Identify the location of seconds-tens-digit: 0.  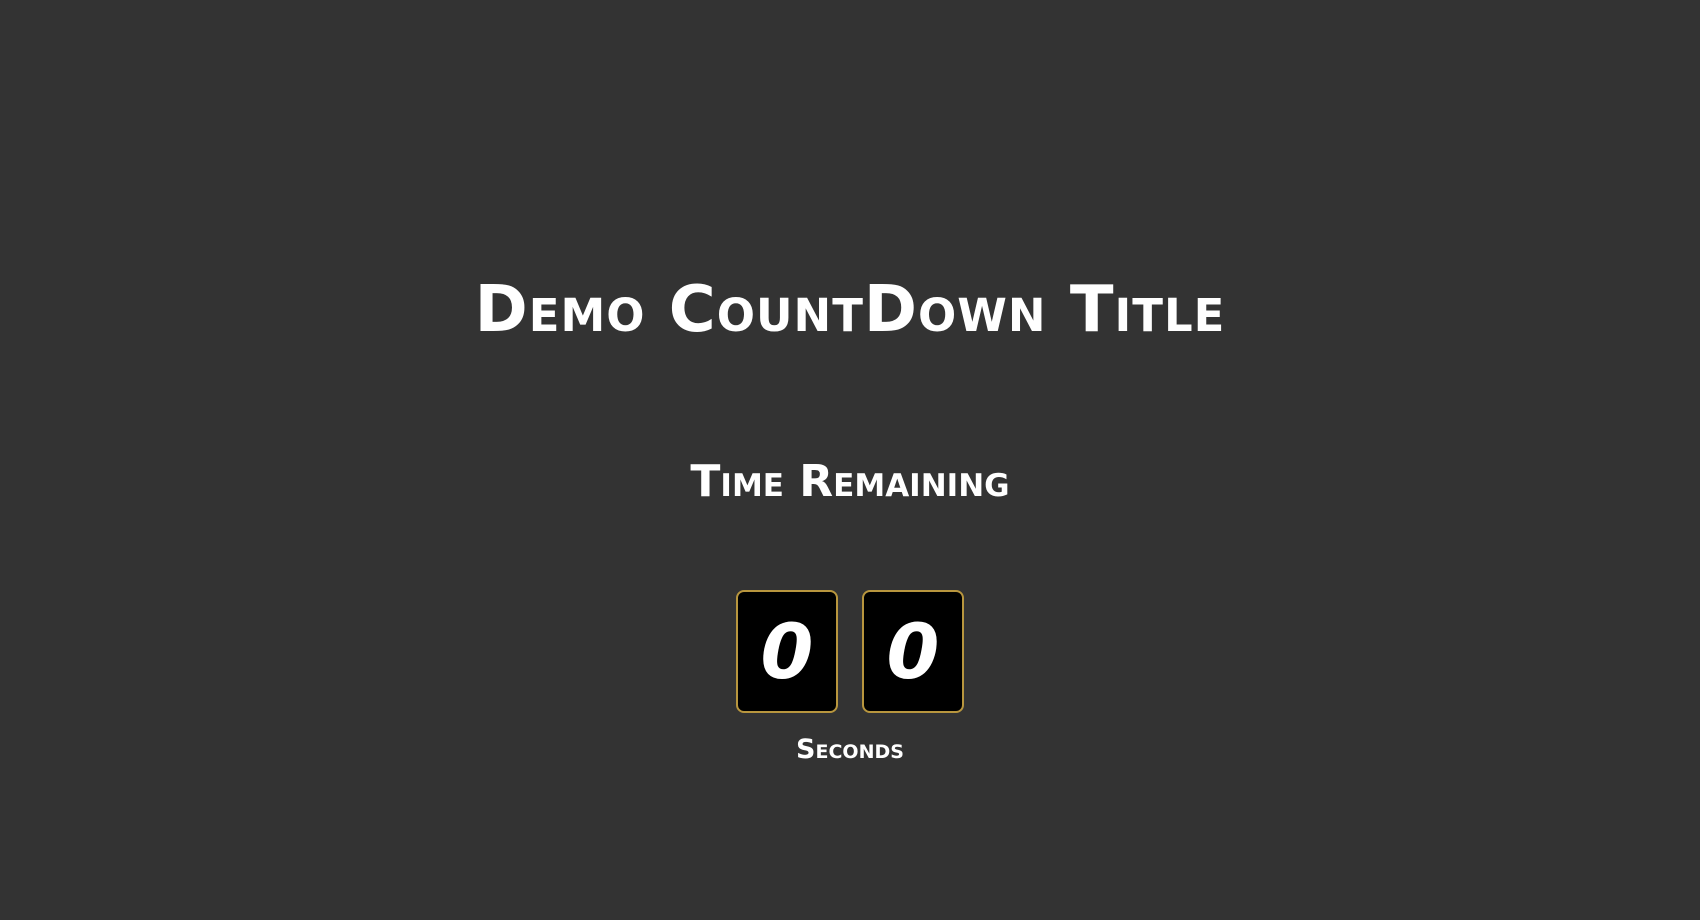
(787, 651).